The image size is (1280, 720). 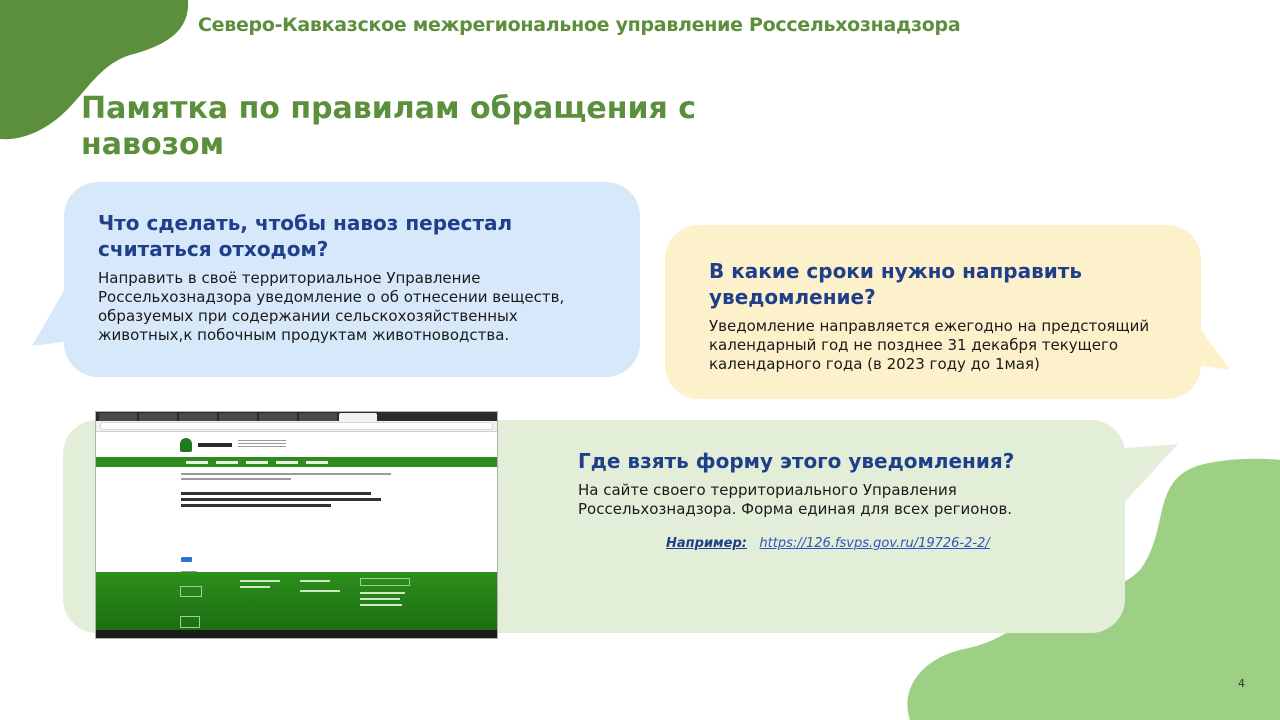 I want to click on site-nav-bar, so click(x=296, y=462).